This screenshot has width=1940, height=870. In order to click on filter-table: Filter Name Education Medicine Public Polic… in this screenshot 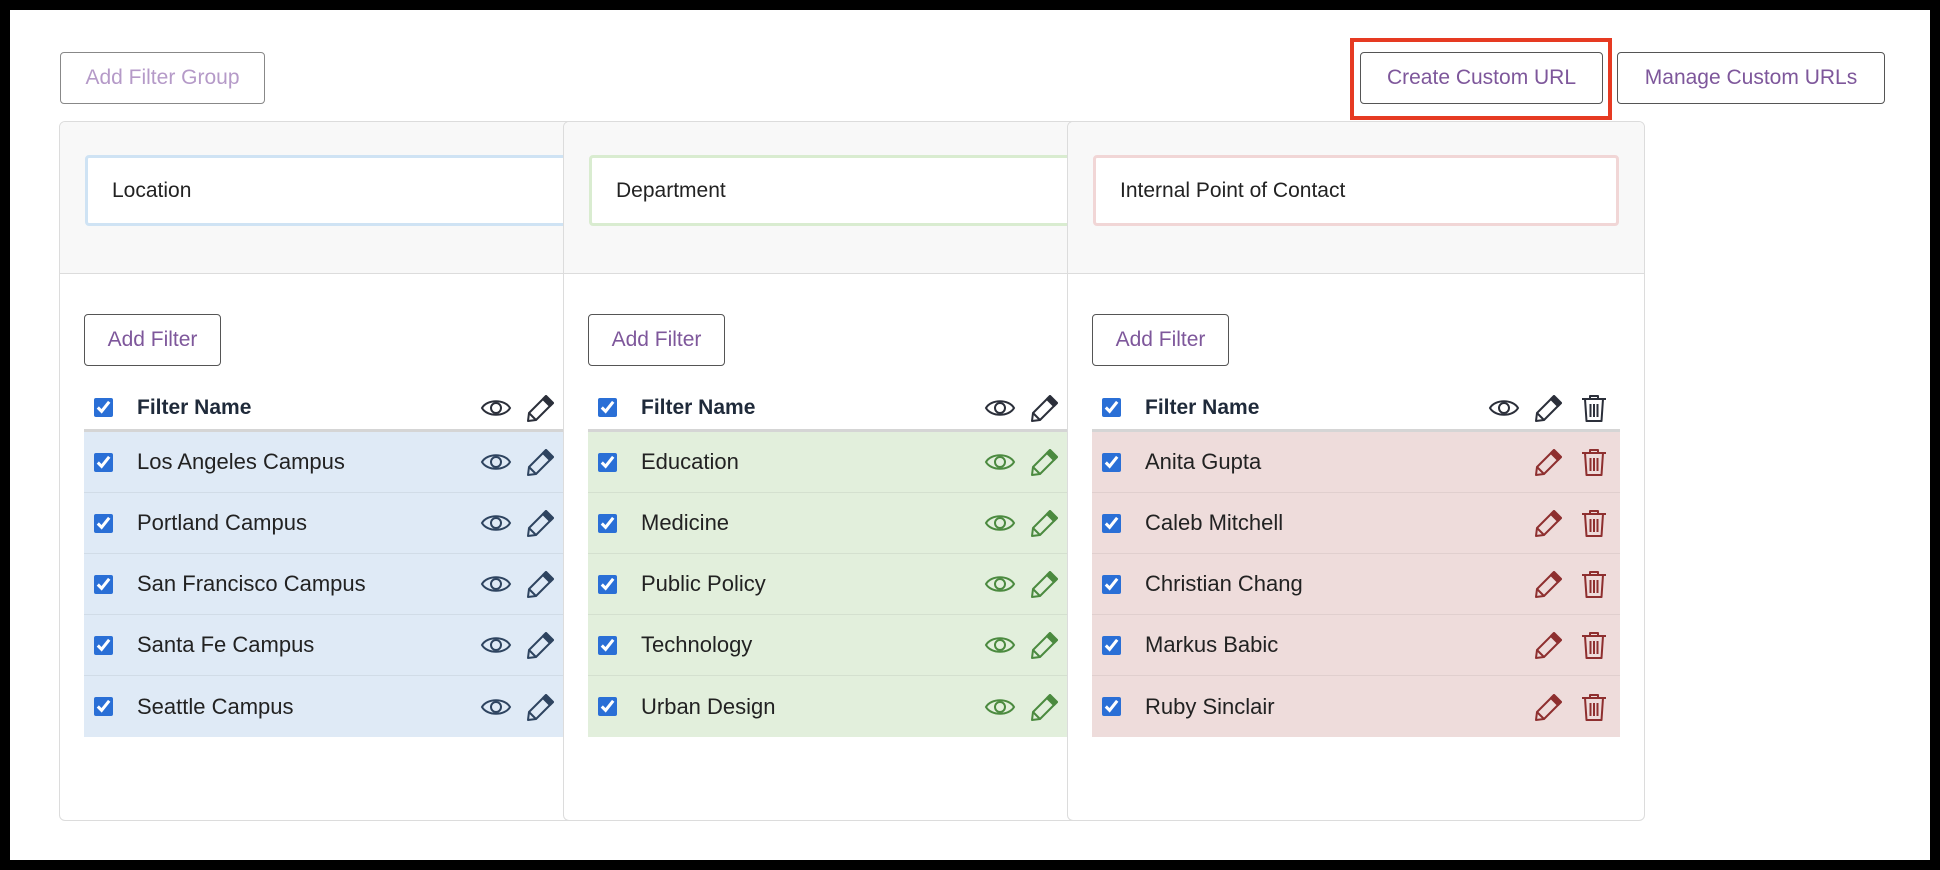, I will do `click(852, 561)`.